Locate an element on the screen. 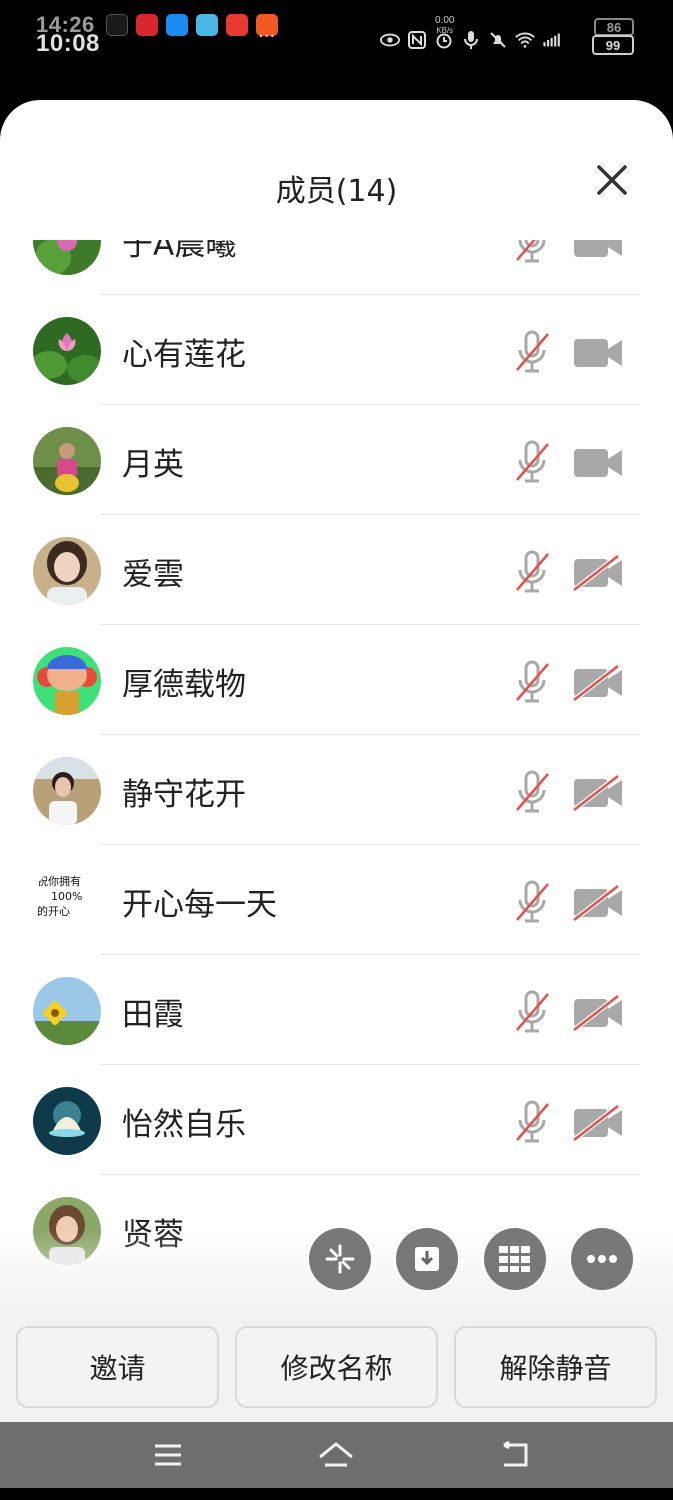 The image size is (673, 1500). nfc-icon is located at coordinates (417, 40).